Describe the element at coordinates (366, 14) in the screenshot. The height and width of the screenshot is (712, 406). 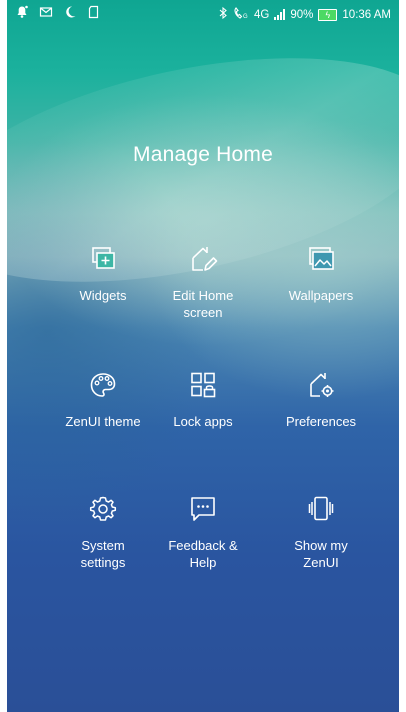
I see `clock: 10:36 AM` at that location.